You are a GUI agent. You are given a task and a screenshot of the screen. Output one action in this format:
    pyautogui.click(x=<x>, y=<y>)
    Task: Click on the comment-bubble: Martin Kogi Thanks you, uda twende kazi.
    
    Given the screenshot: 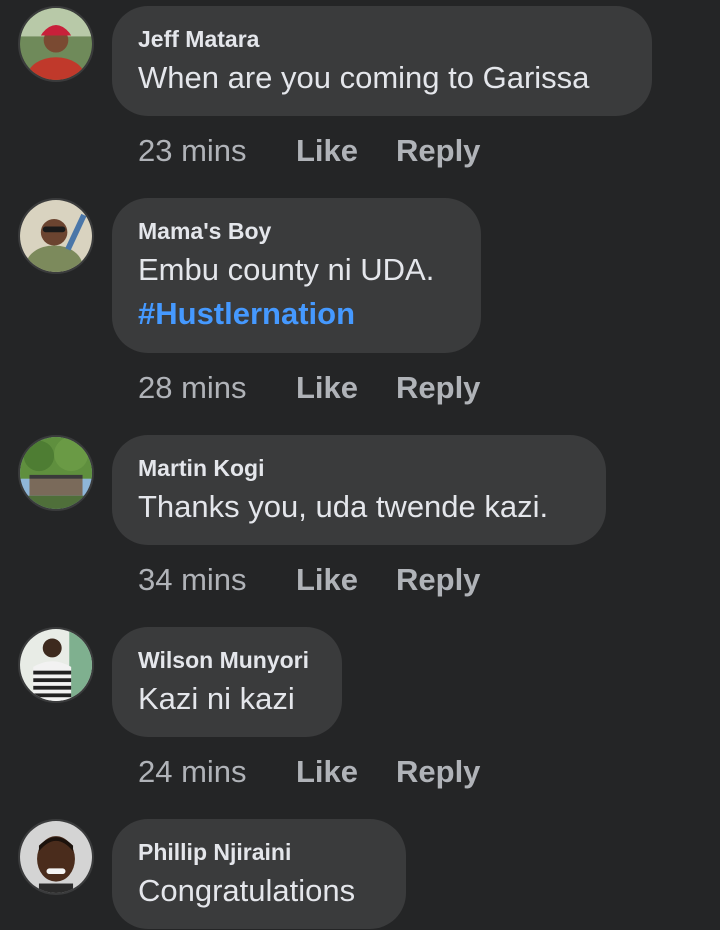 What is the action you would take?
    pyautogui.click(x=359, y=490)
    